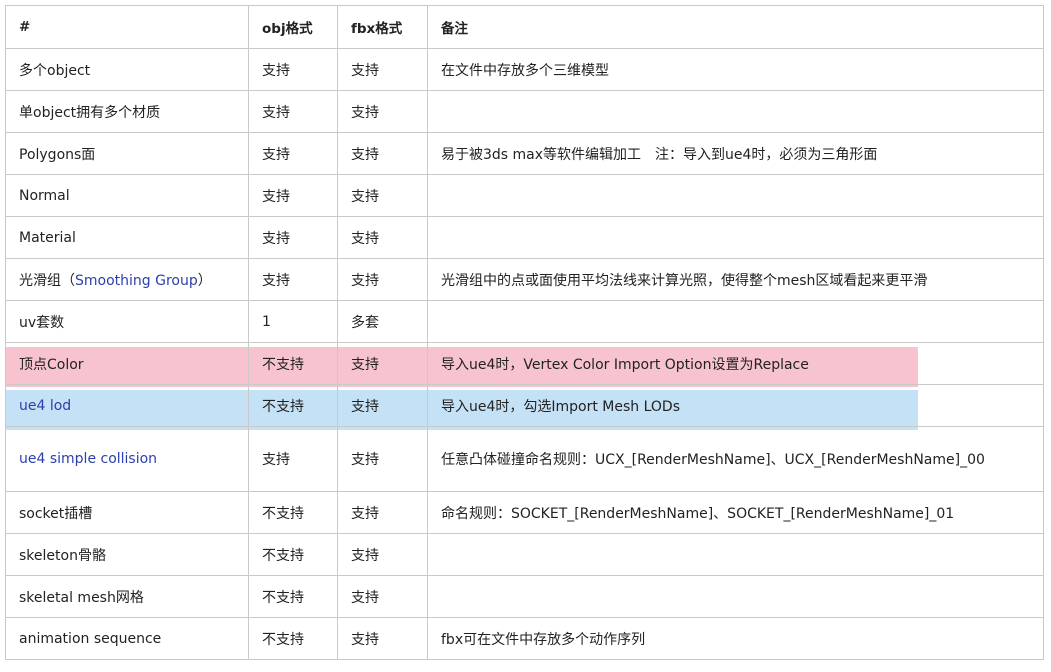 This screenshot has width=1051, height=672. Describe the element at coordinates (127, 512) in the screenshot. I see `feature-cell: socket插槽` at that location.